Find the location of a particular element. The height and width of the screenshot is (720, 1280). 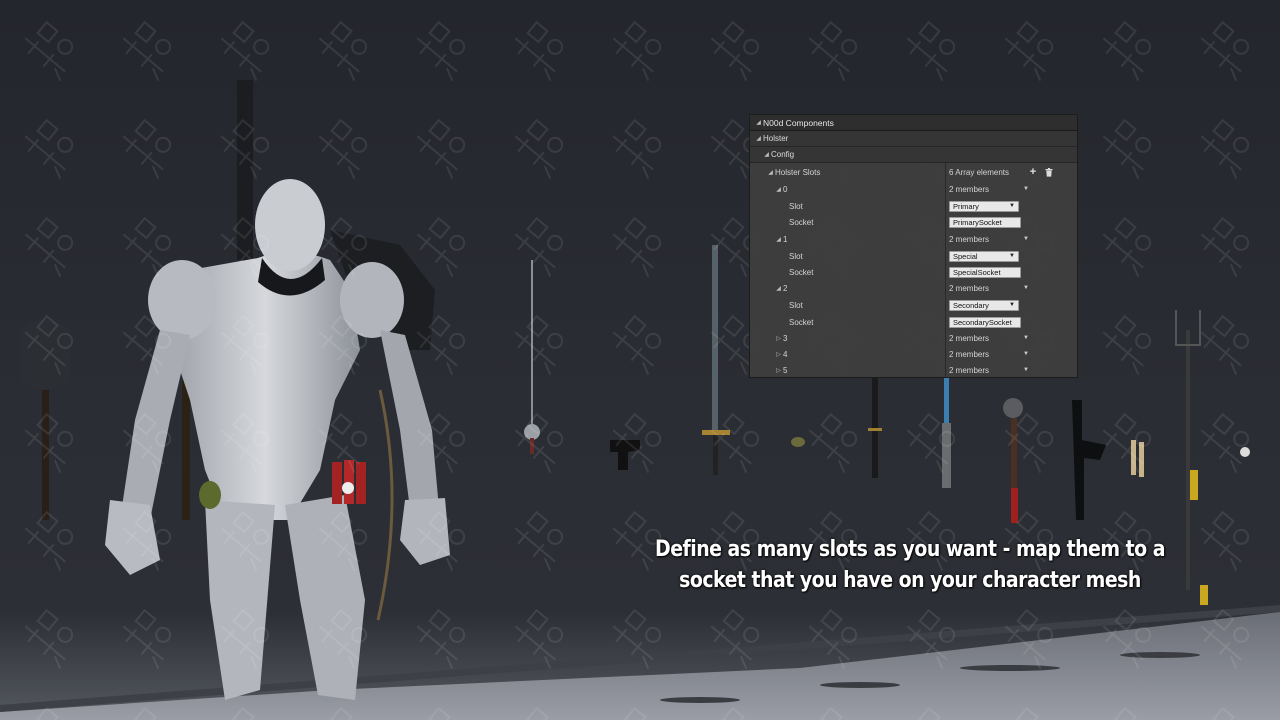

socket-row-1: Socket SpecialSocket is located at coordinates (913, 272).